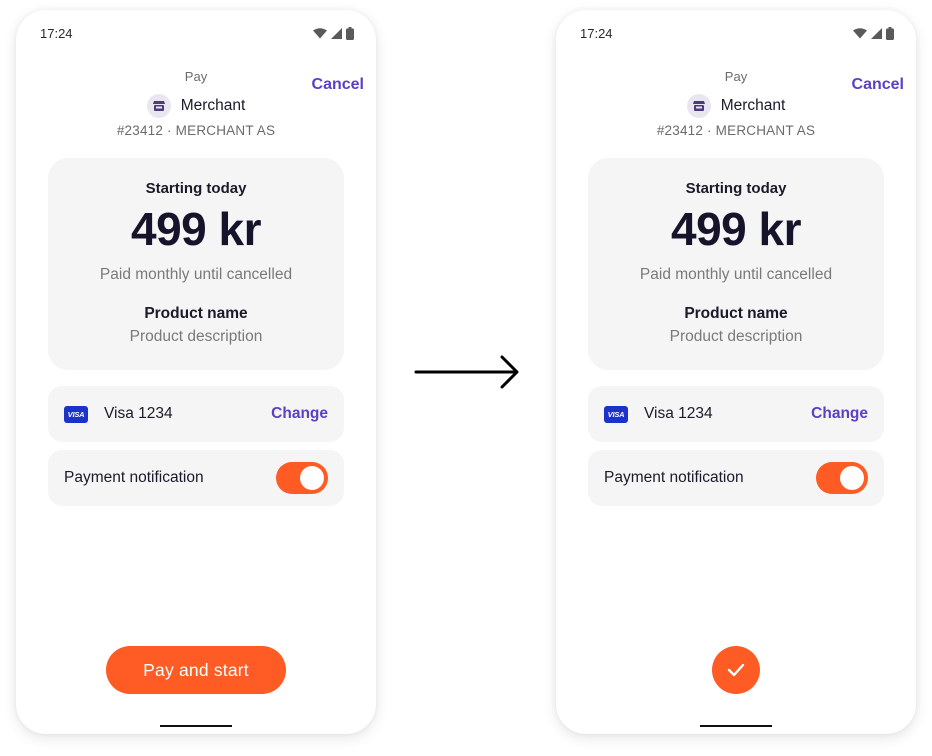 The image size is (932, 756). What do you see at coordinates (466, 372) in the screenshot?
I see `arrow-right-icon` at bounding box center [466, 372].